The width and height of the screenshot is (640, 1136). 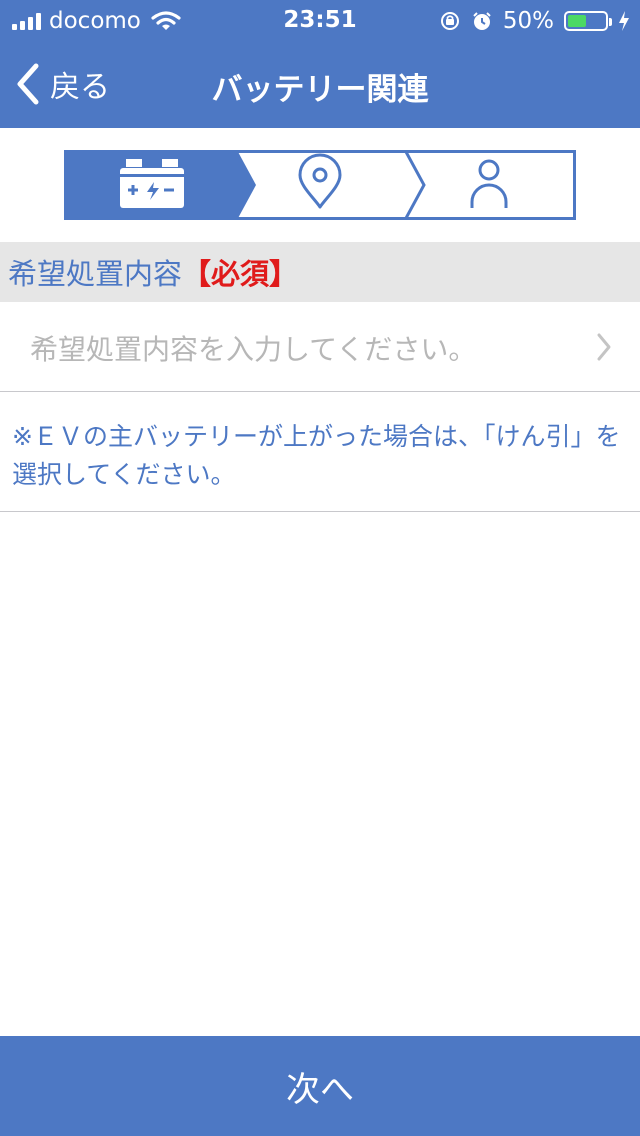 What do you see at coordinates (528, 21) in the screenshot?
I see `battery-percent: 50%` at bounding box center [528, 21].